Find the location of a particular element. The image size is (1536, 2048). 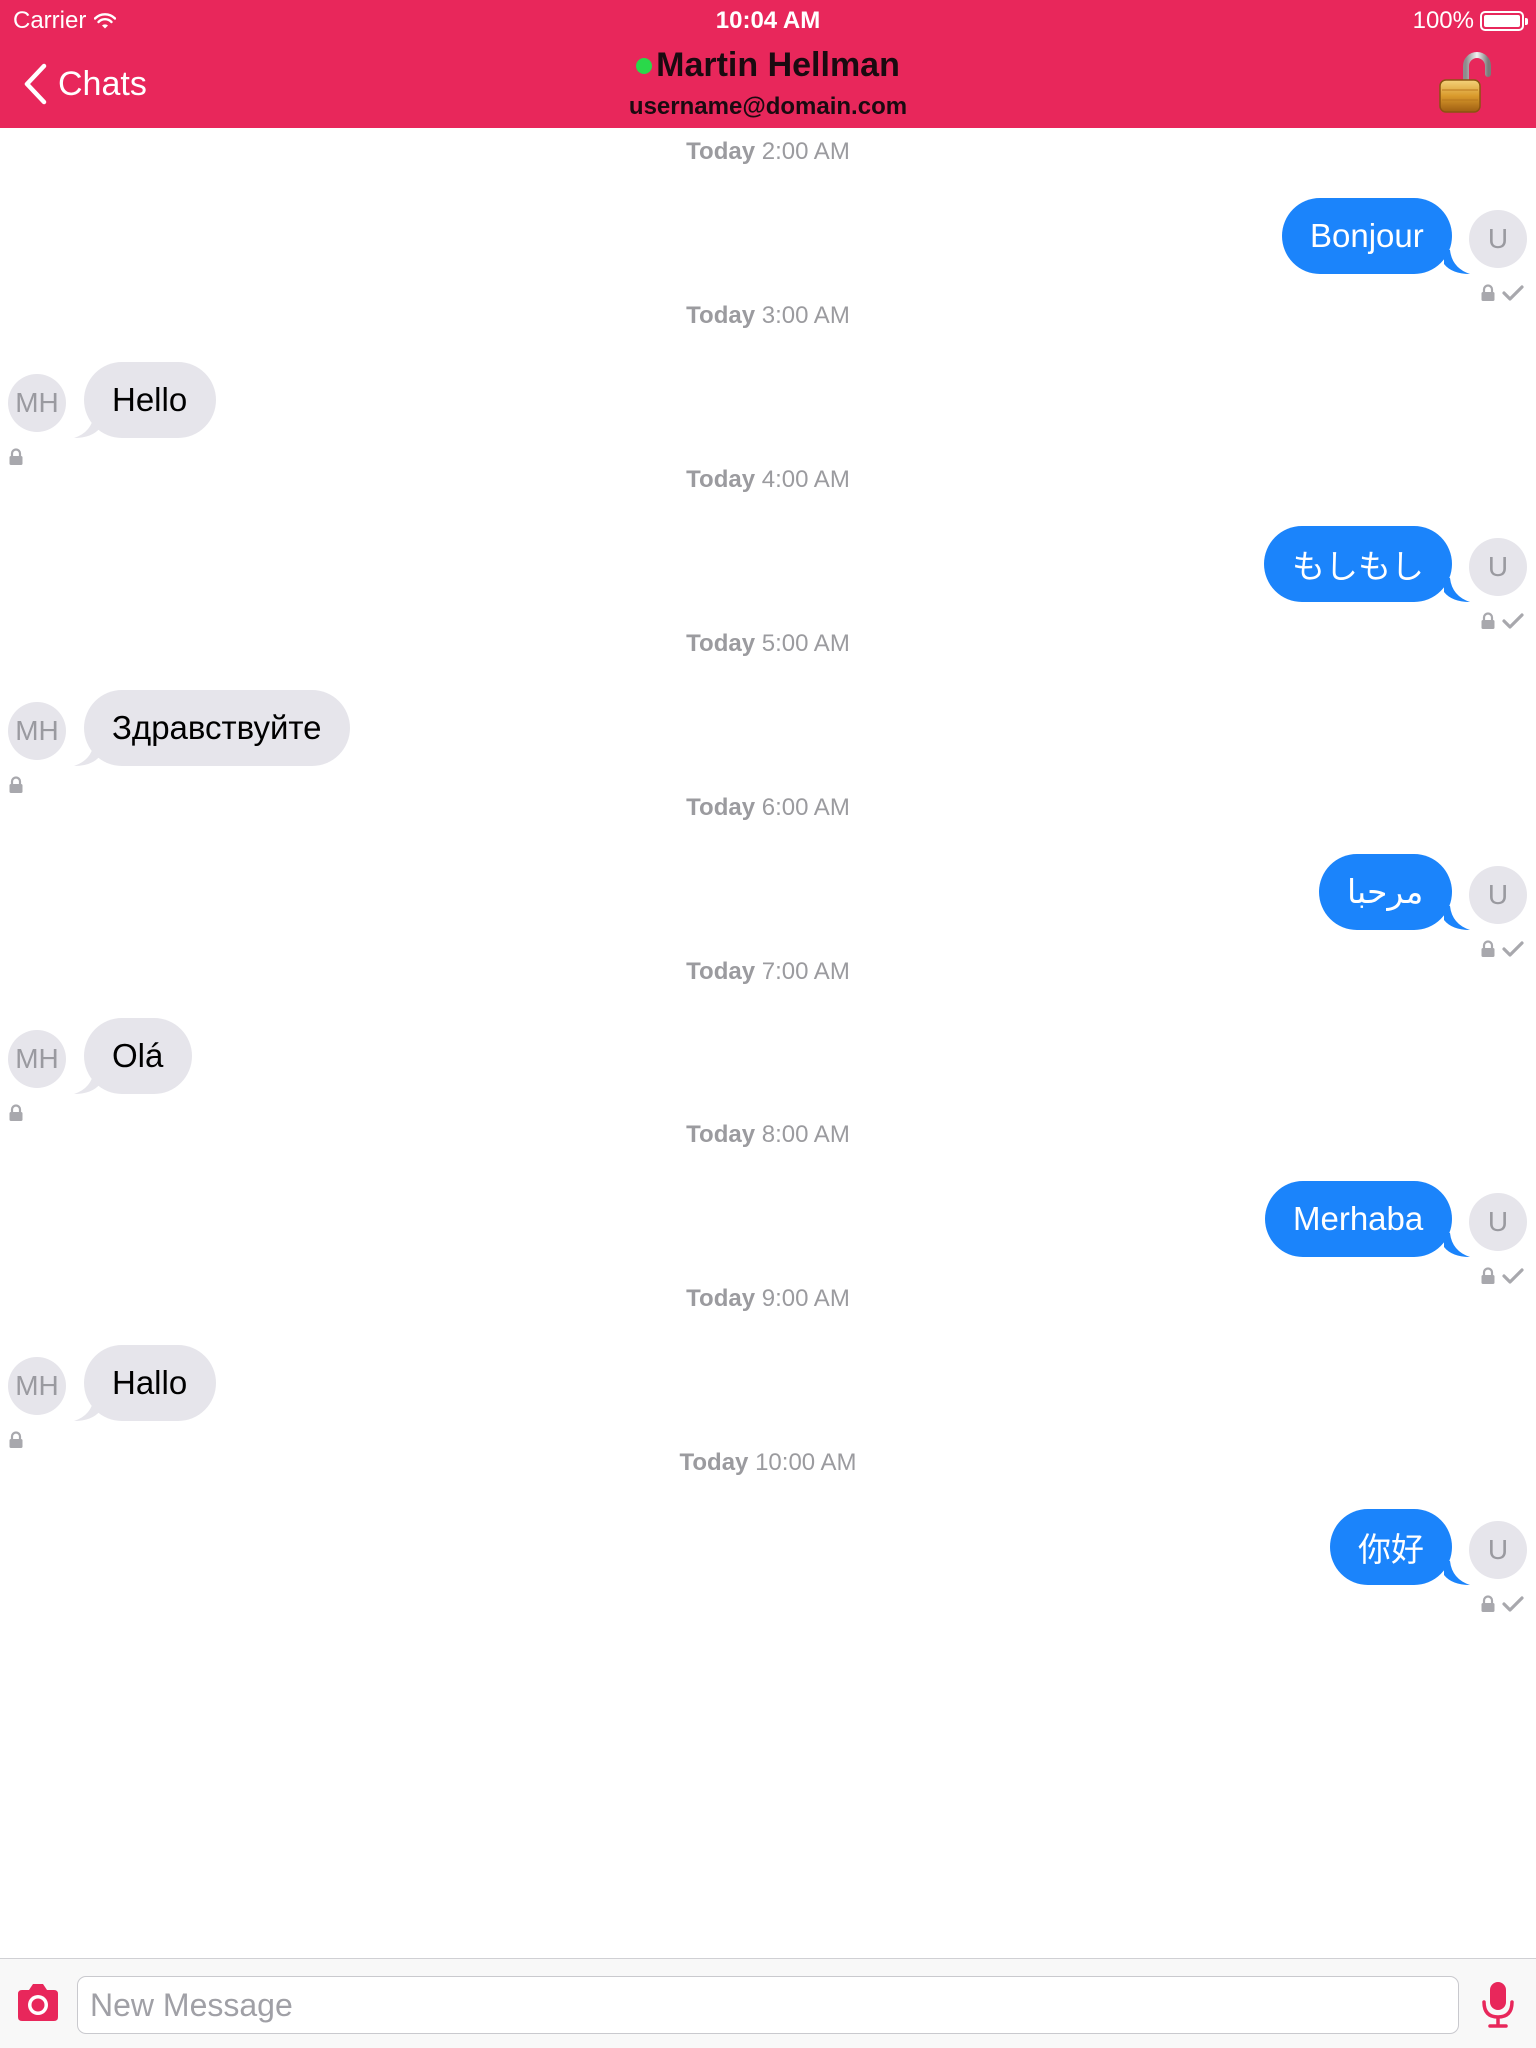

outgoing-message-bubble: Merhaba is located at coordinates (1358, 1219).